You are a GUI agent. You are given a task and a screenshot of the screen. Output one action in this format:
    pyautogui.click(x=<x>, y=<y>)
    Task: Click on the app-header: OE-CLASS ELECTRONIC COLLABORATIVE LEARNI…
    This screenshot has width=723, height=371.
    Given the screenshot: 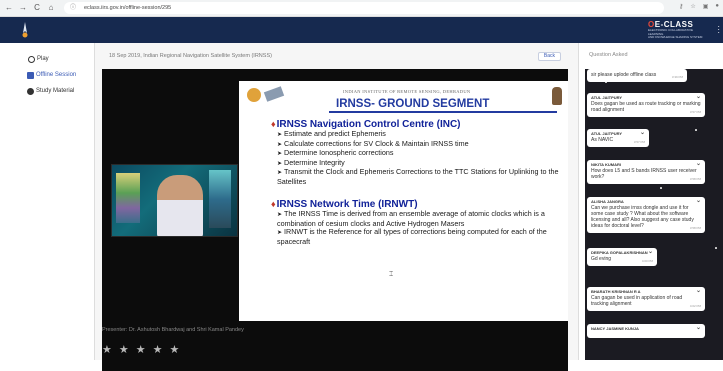 What is the action you would take?
    pyautogui.click(x=361, y=30)
    